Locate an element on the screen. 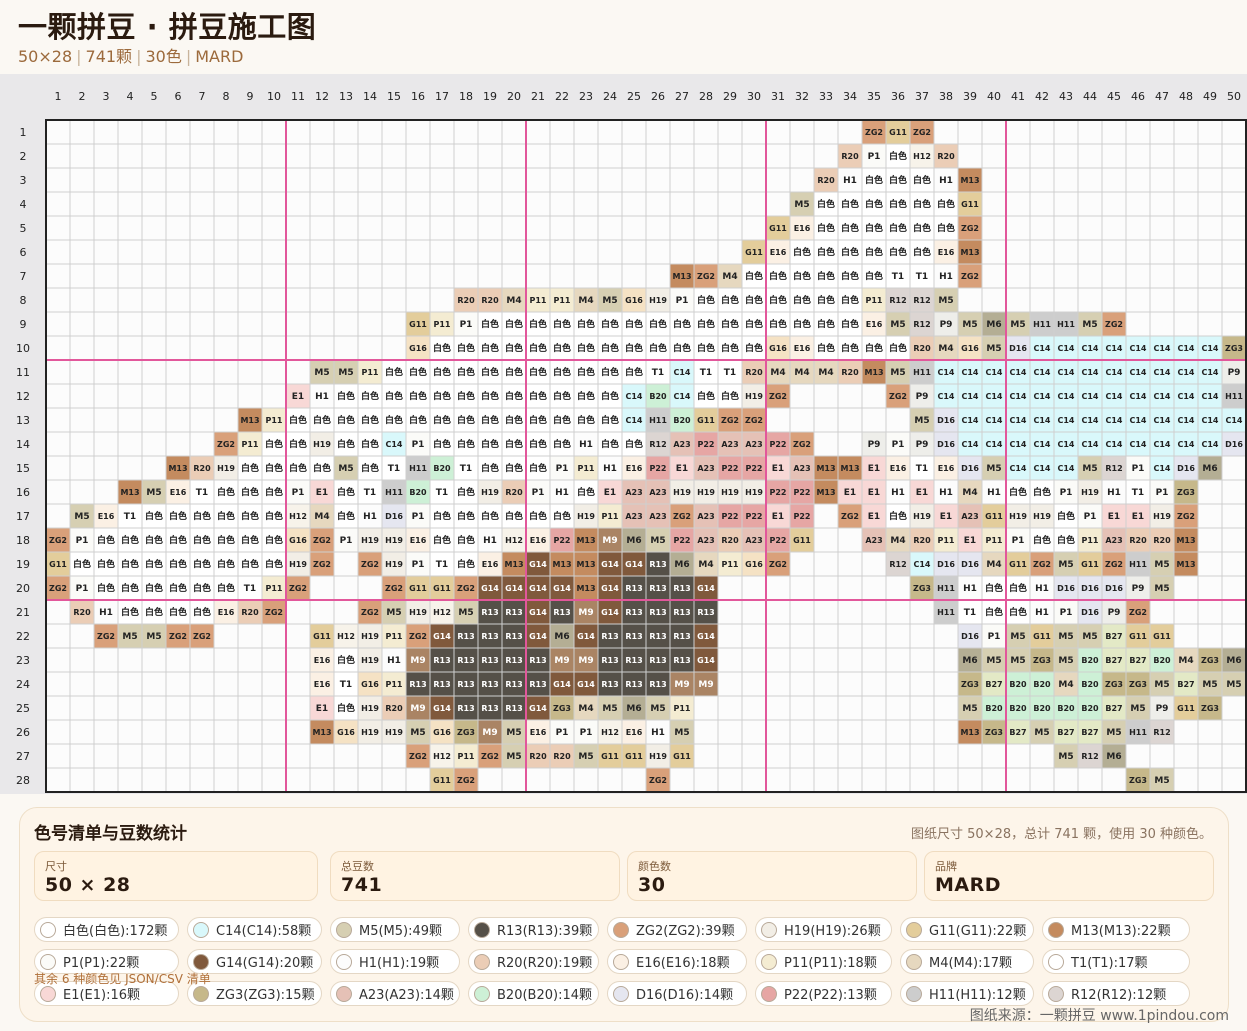  color-chip: R20(R20):19颗 is located at coordinates (533, 961).